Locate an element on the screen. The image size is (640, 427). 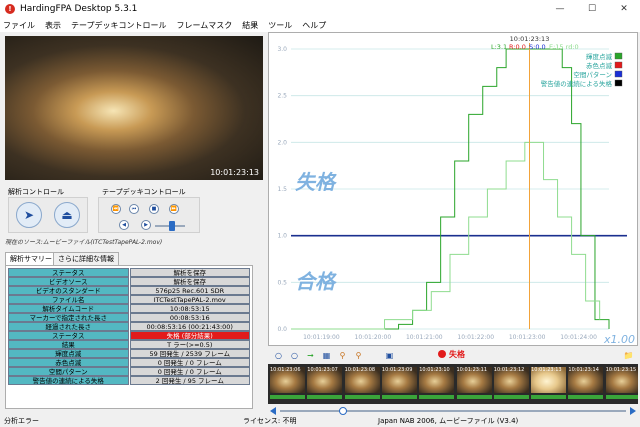
filmstrip-frame: 10:01:23:11 is located at coordinates (474, 384).